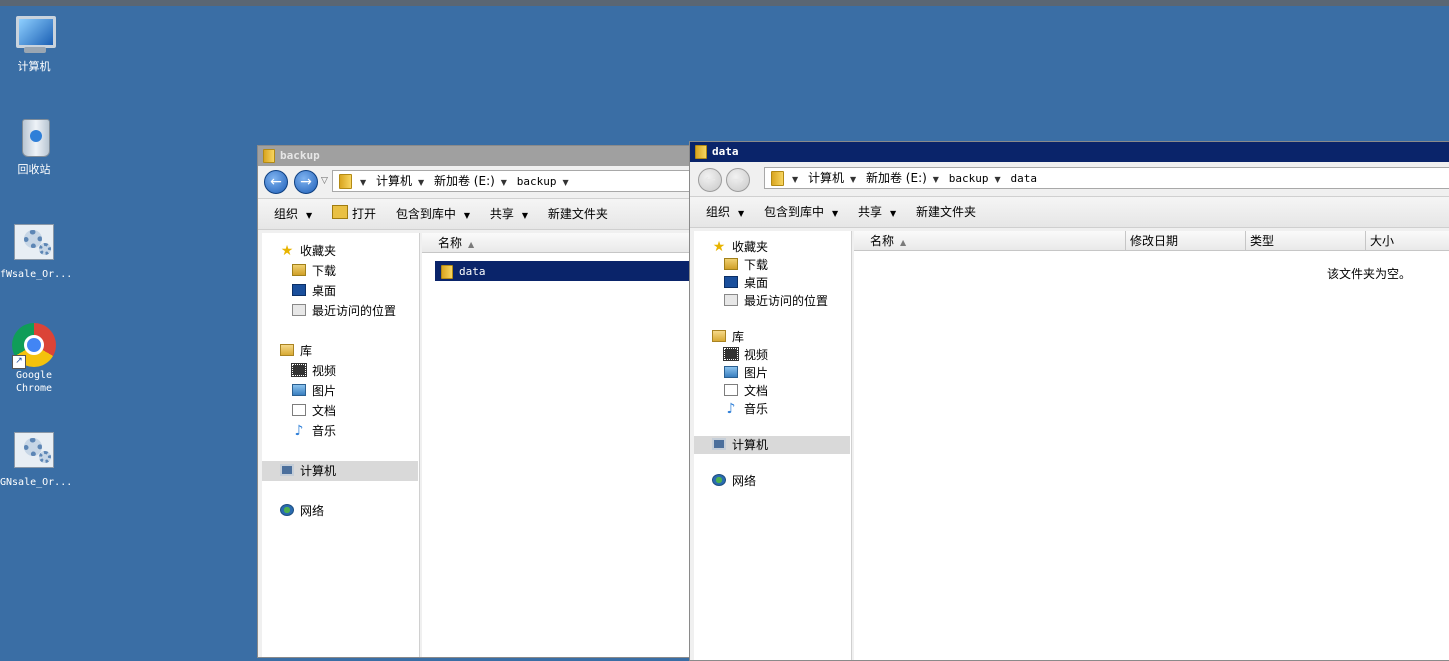 The width and height of the screenshot is (1449, 661). Describe the element at coordinates (34, 139) in the screenshot. I see `recycle-bin-icon` at that location.